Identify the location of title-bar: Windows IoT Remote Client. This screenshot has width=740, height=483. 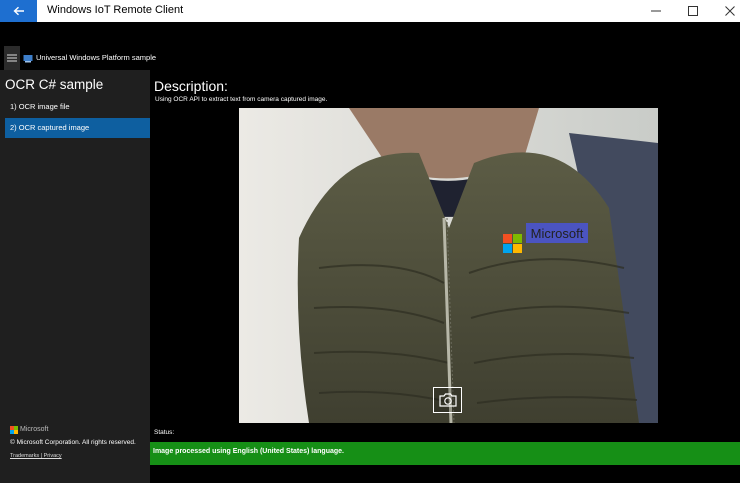
(370, 11).